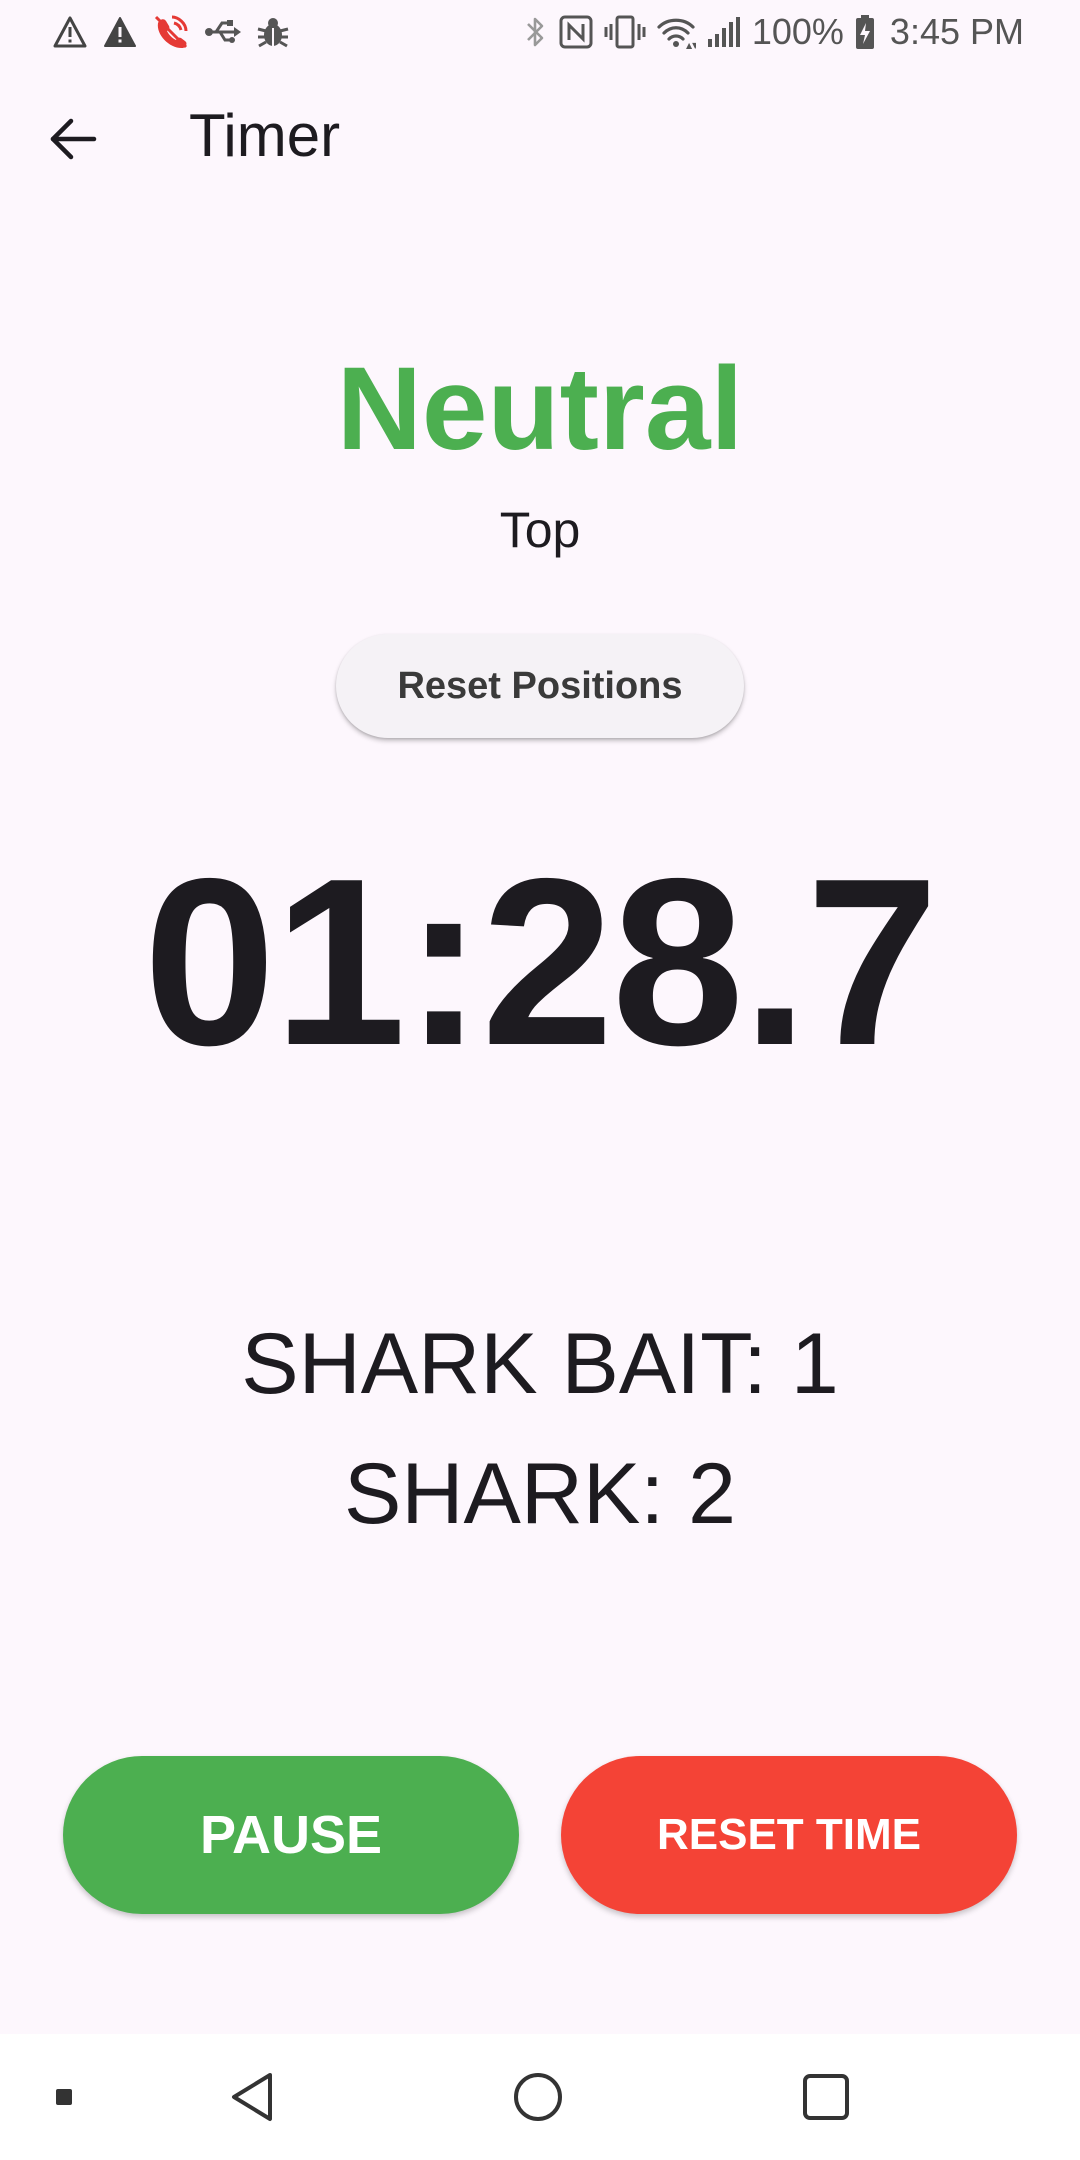 This screenshot has width=1080, height=2160. I want to click on status-bar: ▲▼ 100% 3:45 PM, so click(540, 33).